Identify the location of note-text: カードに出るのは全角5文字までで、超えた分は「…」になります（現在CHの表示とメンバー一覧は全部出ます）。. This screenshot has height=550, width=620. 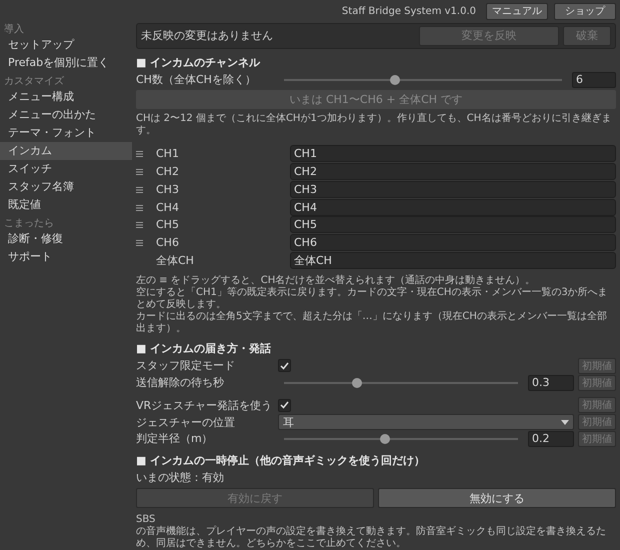
(372, 323).